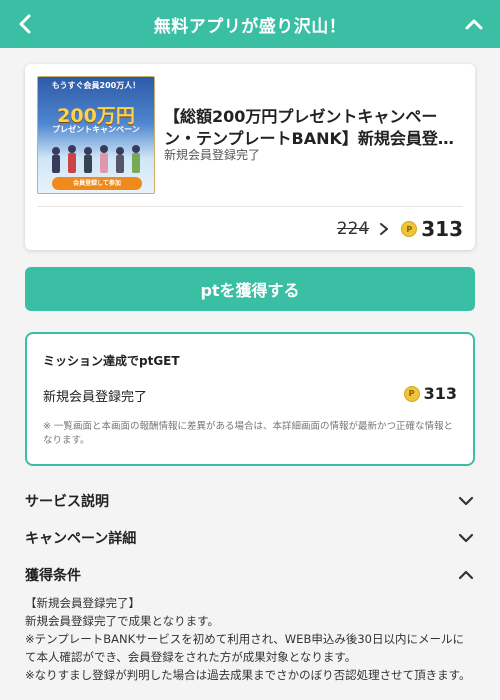 This screenshot has height=700, width=500. What do you see at coordinates (440, 393) in the screenshot?
I see `mission-points-value: 313` at bounding box center [440, 393].